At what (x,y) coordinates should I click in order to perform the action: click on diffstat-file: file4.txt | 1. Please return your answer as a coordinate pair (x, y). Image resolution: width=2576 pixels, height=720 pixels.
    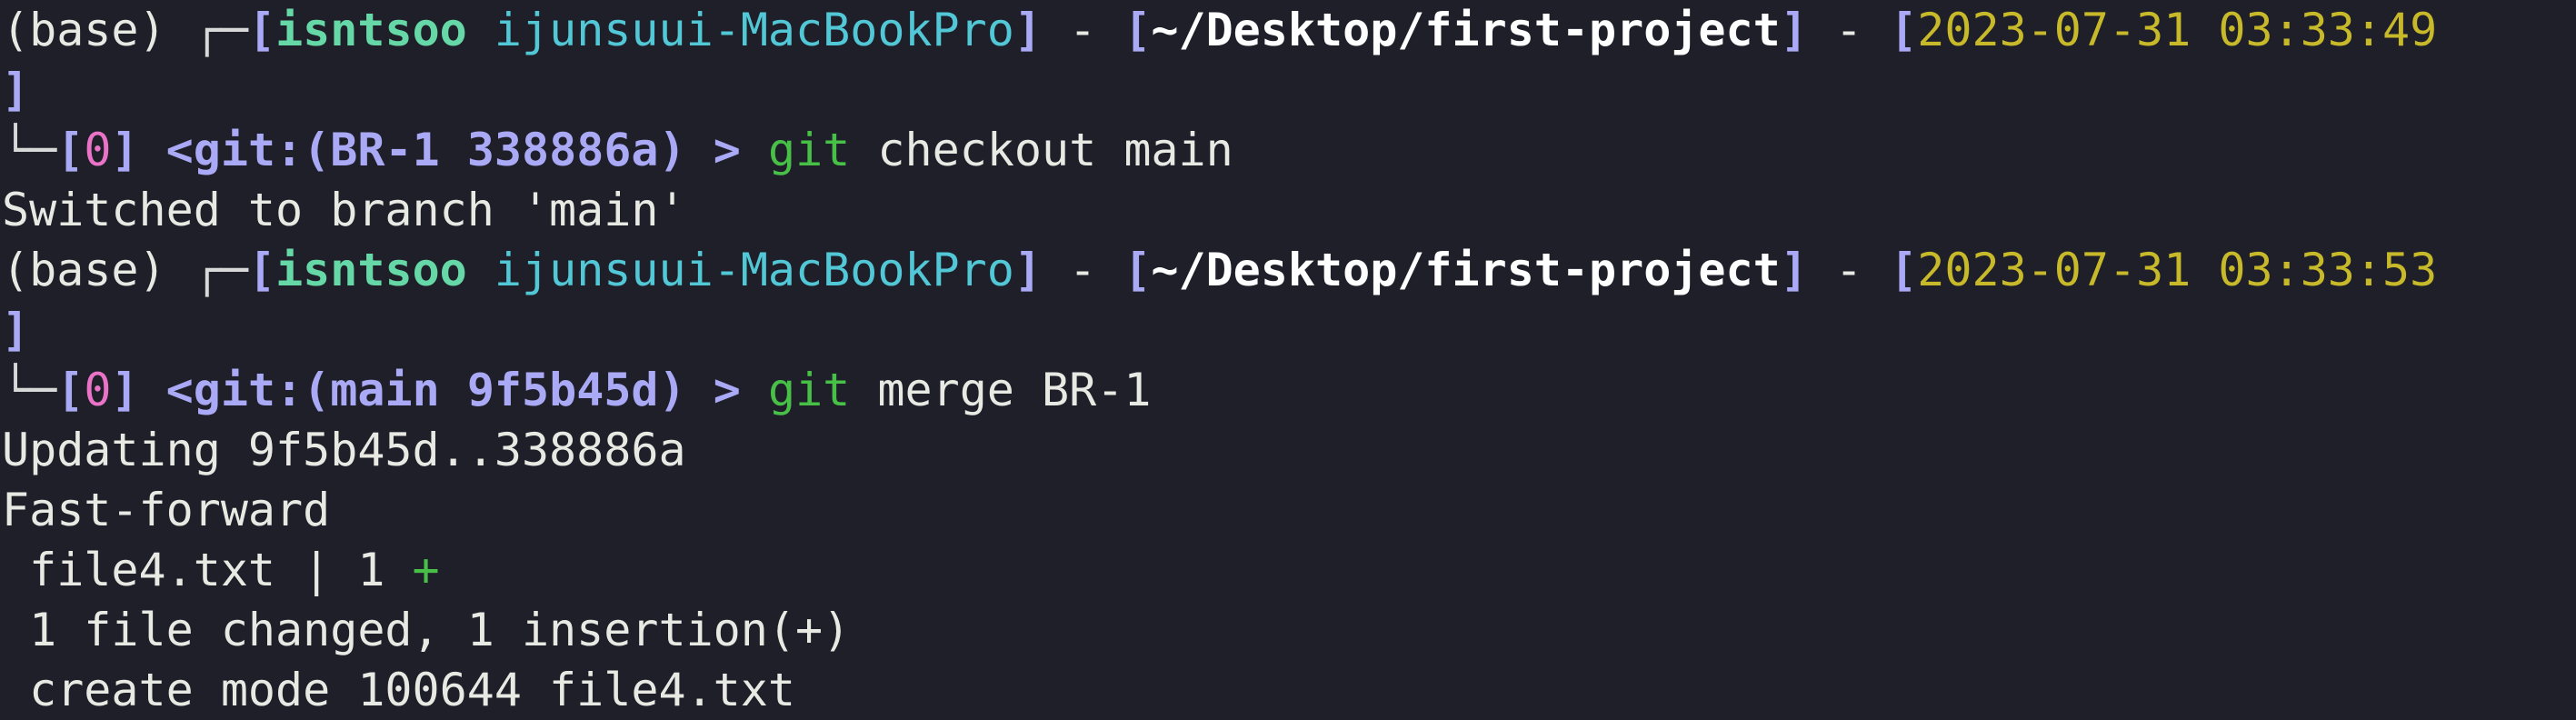
    Looking at the image, I should click on (207, 570).